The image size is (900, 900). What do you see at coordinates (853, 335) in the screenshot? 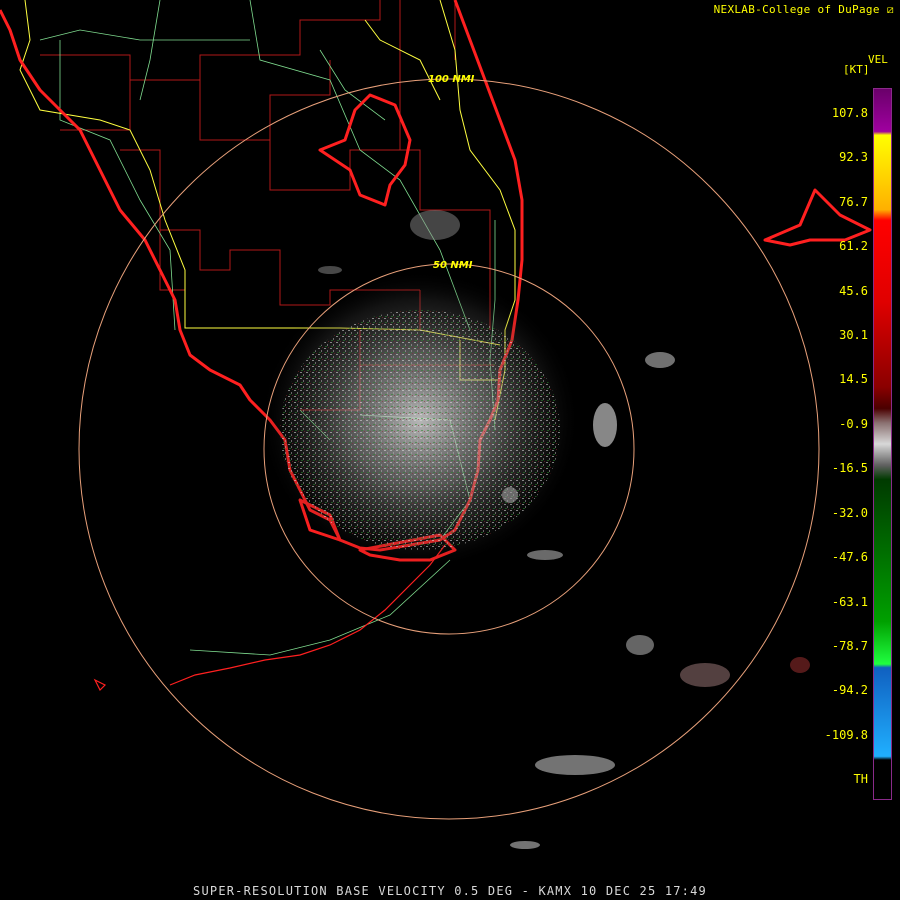
I see `legend-label: 30.1` at bounding box center [853, 335].